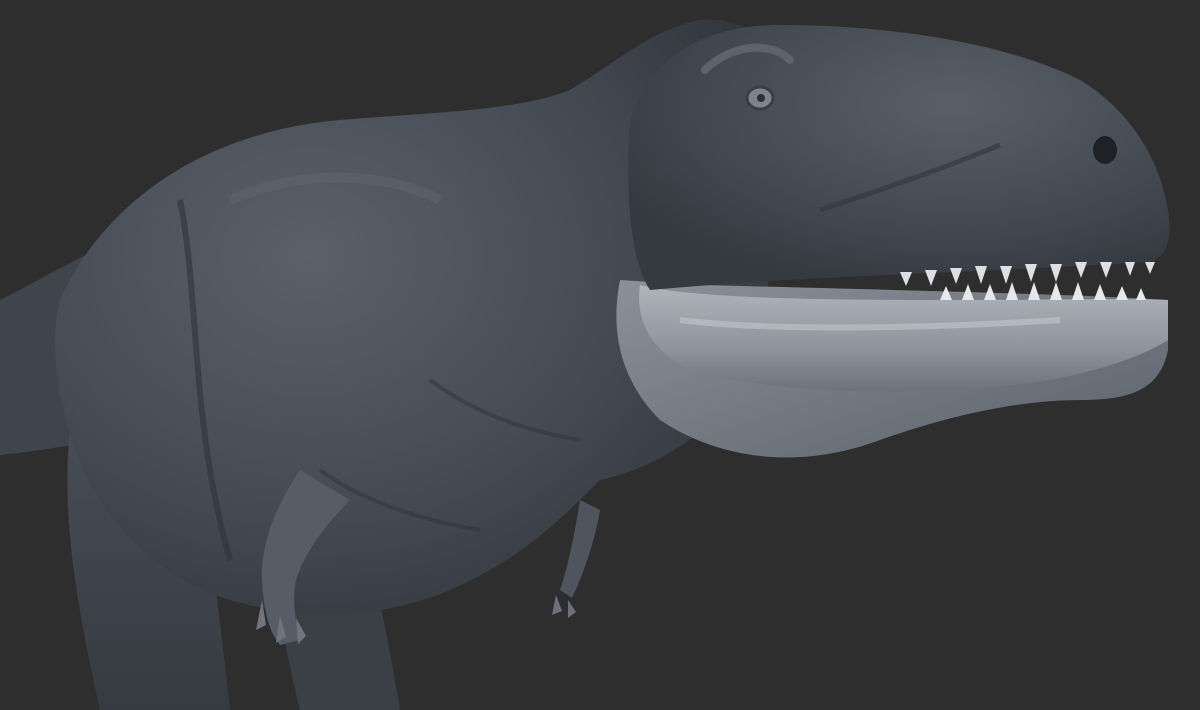 Image resolution: width=1200 pixels, height=710 pixels. What do you see at coordinates (580, 549) in the screenshot?
I see `arm-far` at bounding box center [580, 549].